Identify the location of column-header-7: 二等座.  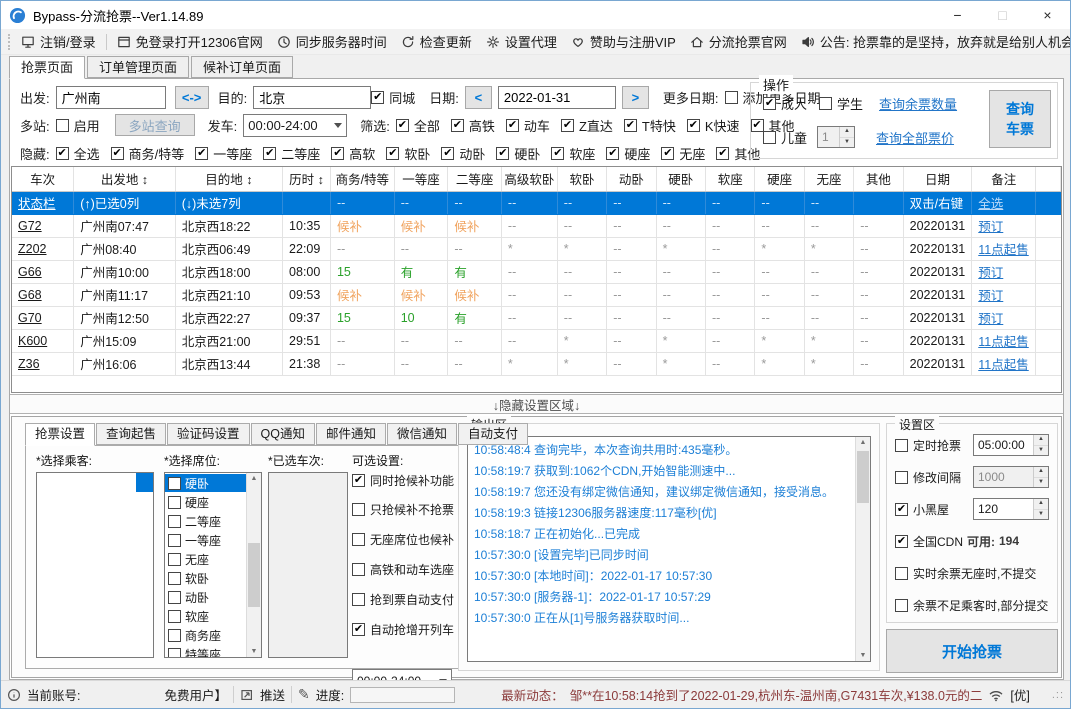
(474, 179).